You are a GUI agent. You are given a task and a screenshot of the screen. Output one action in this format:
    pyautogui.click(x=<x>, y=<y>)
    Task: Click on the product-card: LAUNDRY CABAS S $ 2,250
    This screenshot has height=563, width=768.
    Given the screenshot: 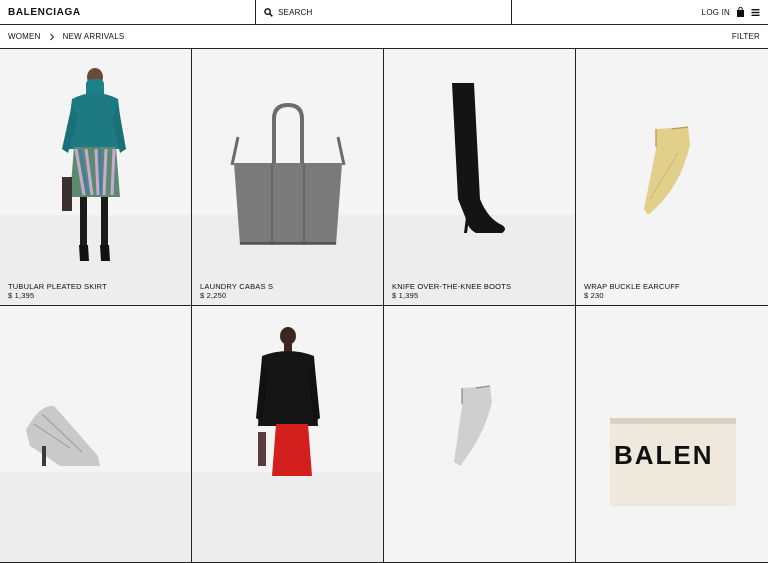 What is the action you would take?
    pyautogui.click(x=288, y=177)
    